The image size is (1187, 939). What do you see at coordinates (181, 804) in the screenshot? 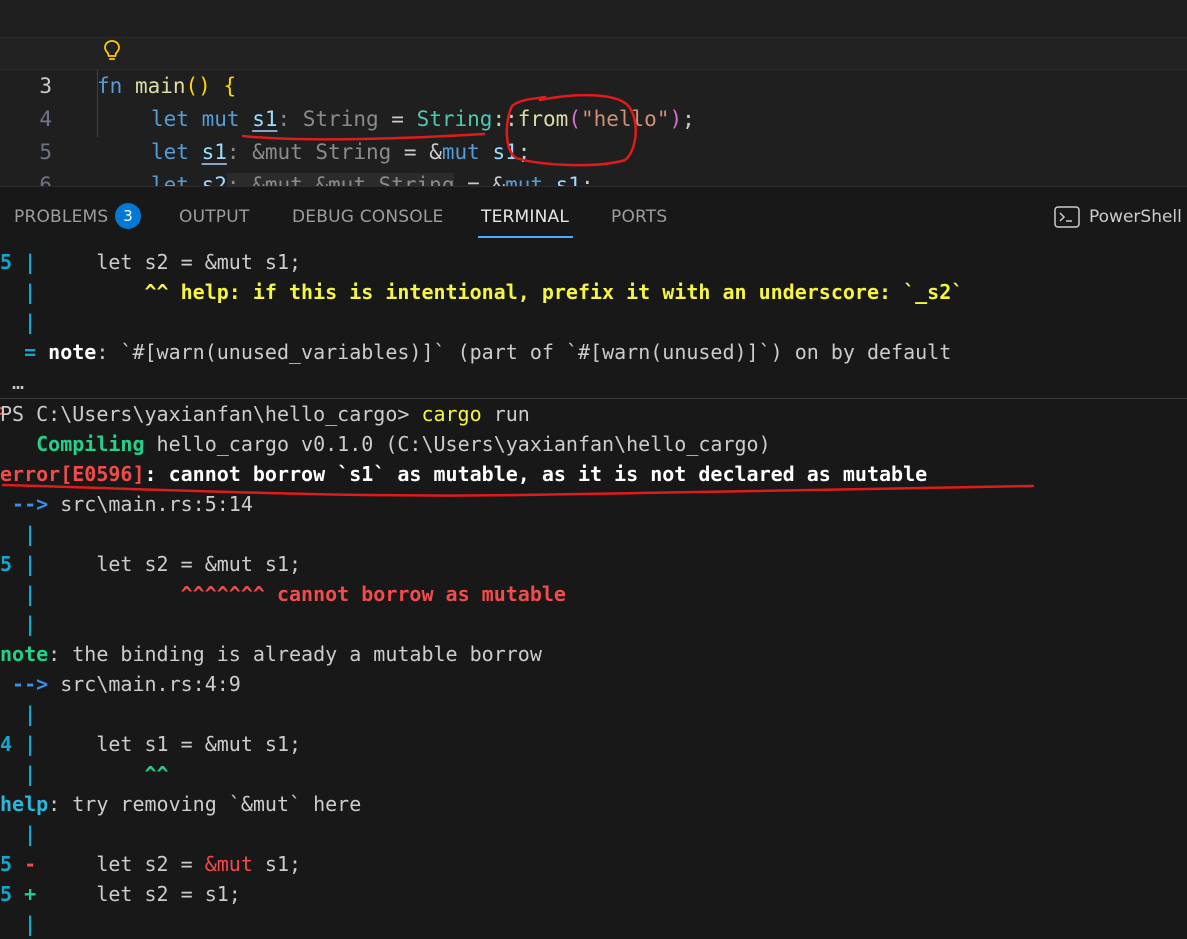
I see `terminal-line: help: try removing `&mut` here` at bounding box center [181, 804].